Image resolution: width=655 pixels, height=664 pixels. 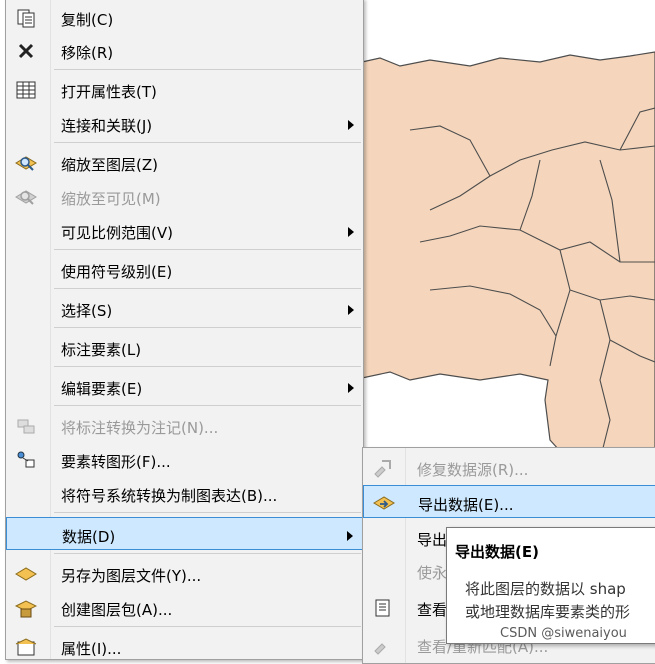 I want to click on features-to-graphics-icon, so click(x=26, y=459).